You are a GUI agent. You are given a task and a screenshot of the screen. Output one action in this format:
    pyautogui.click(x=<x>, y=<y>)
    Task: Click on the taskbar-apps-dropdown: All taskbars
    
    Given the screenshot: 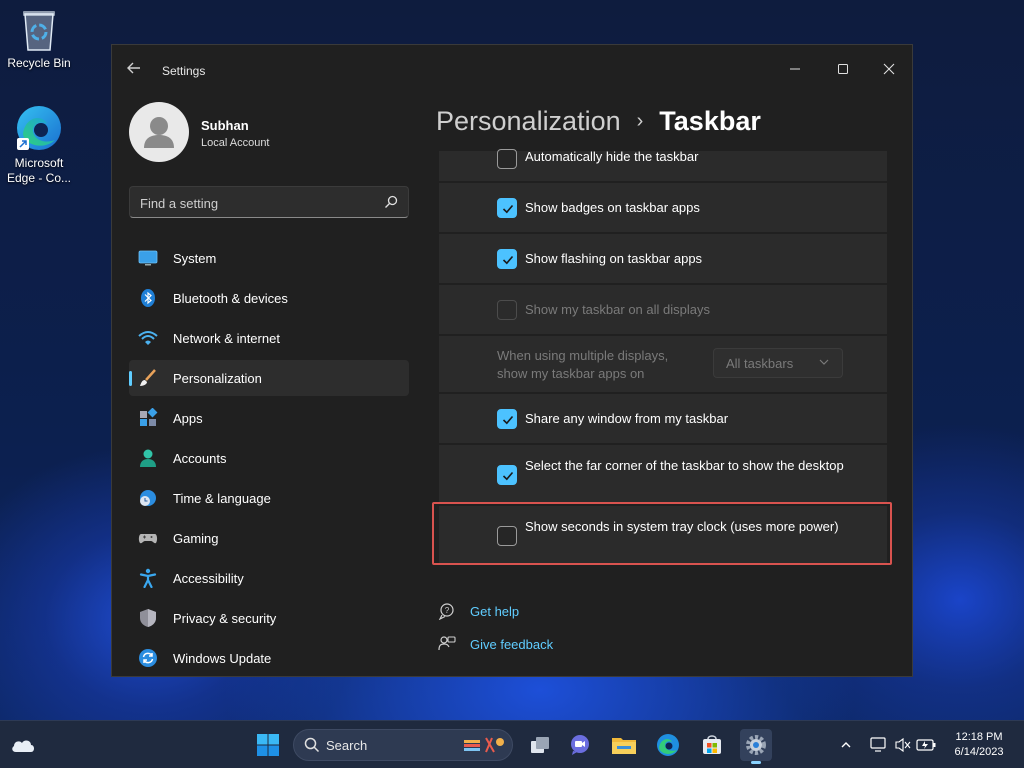 What is the action you would take?
    pyautogui.click(x=778, y=363)
    